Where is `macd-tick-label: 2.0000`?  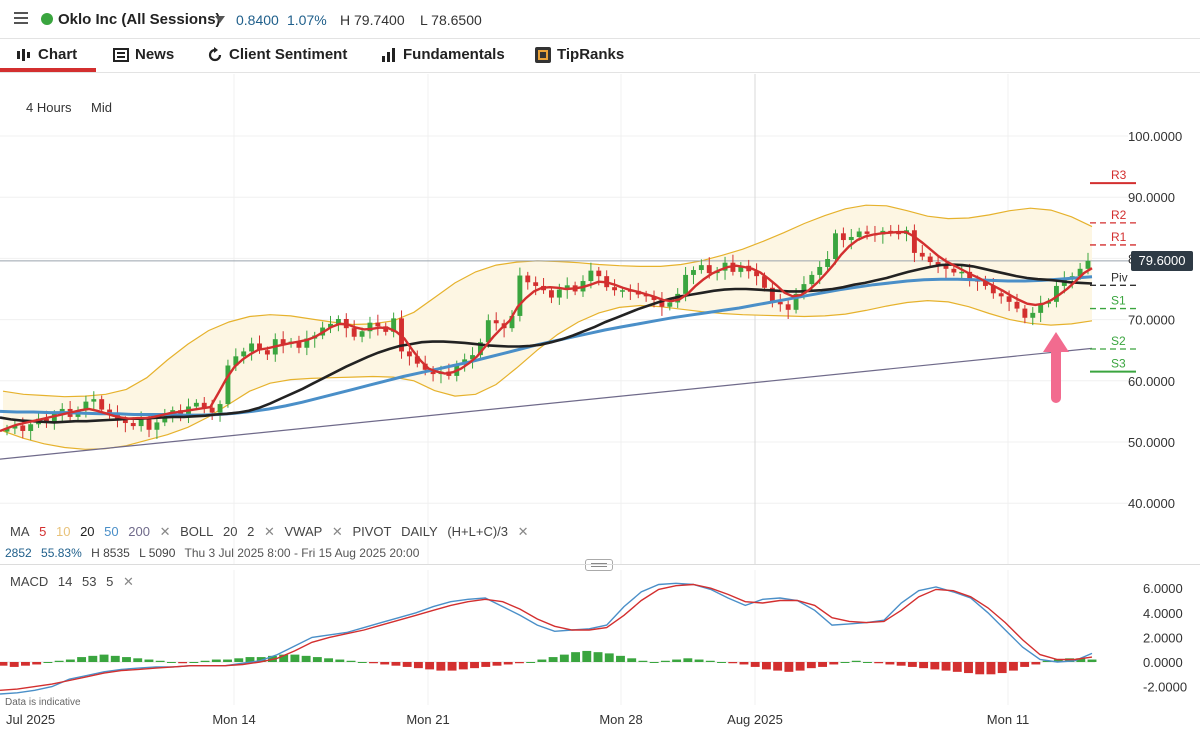
macd-tick-label: 2.0000 is located at coordinates (1163, 637).